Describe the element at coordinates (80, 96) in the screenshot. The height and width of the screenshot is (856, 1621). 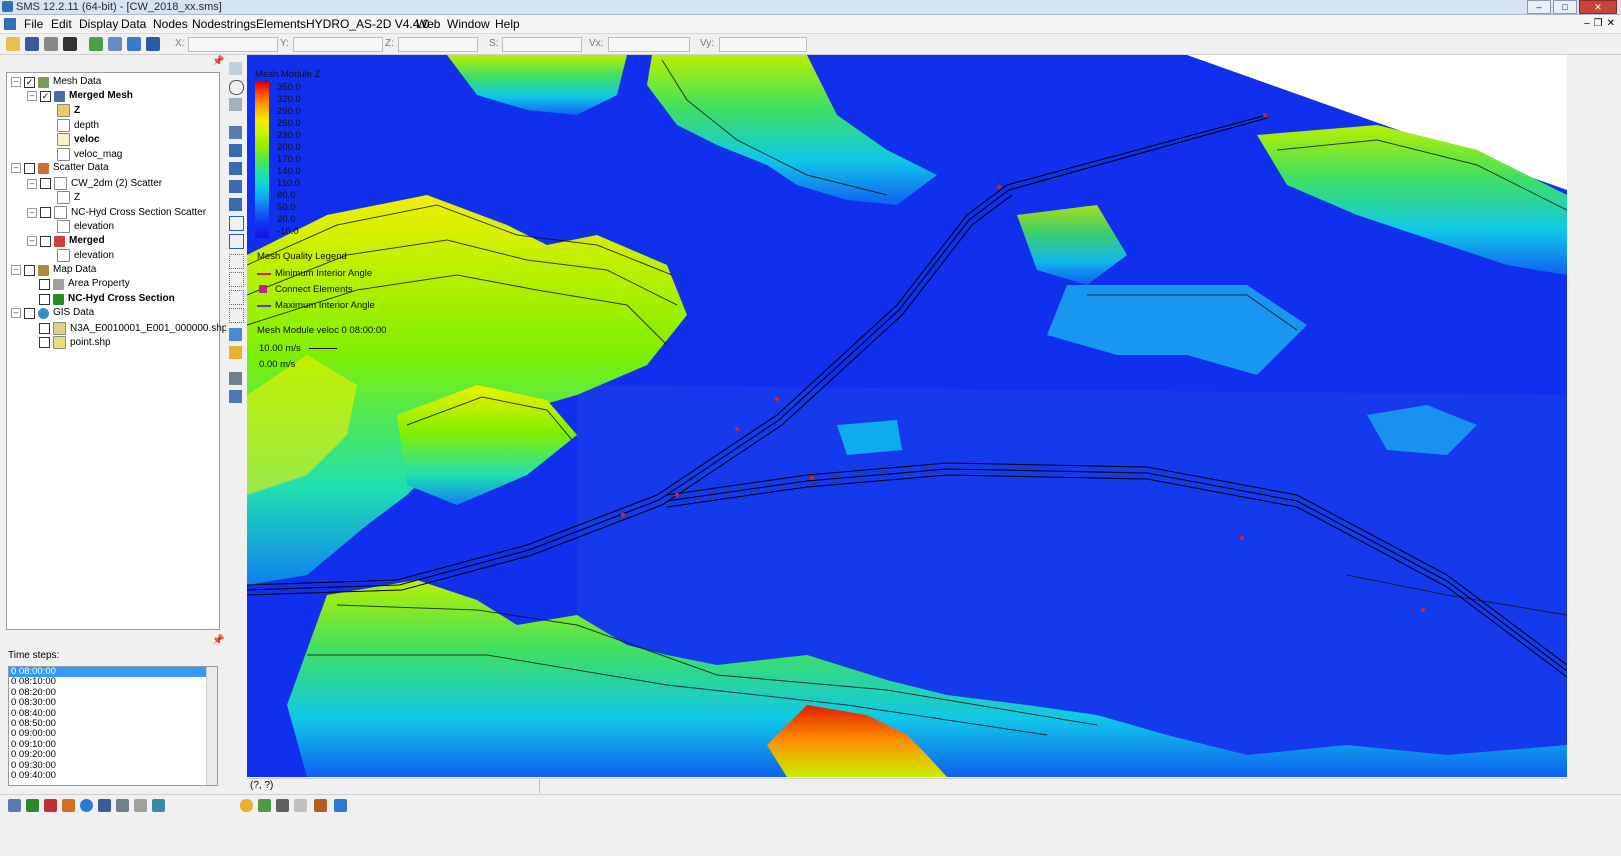
I see `tree-item-merged-mesh: – ✓ Merged Mesh` at that location.